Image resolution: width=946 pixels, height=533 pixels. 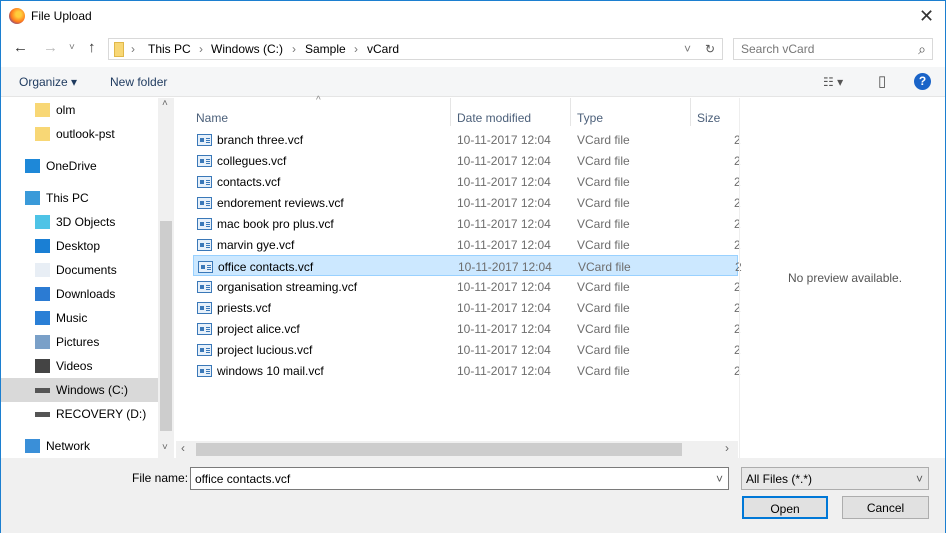 I want to click on scroll-down-button: ˅, so click(x=165, y=447).